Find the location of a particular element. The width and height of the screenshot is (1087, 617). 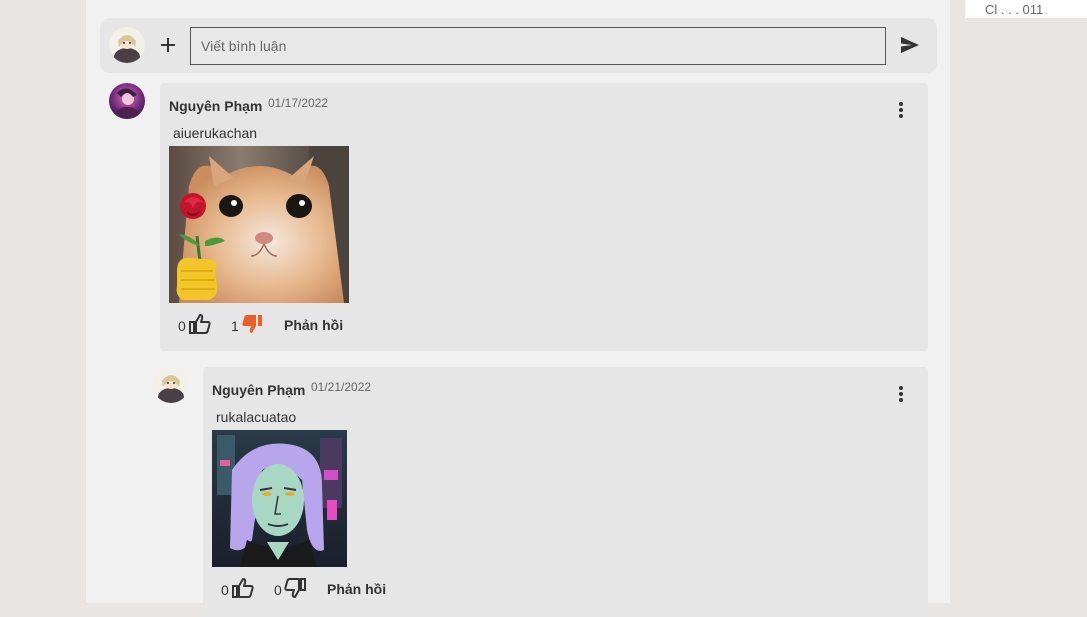

comment-compose-bar is located at coordinates (518, 45).